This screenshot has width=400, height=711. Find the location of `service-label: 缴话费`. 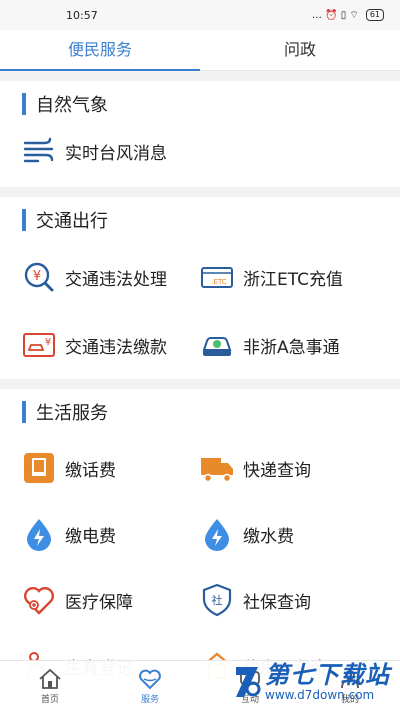

service-label: 缴话费 is located at coordinates (90, 470).